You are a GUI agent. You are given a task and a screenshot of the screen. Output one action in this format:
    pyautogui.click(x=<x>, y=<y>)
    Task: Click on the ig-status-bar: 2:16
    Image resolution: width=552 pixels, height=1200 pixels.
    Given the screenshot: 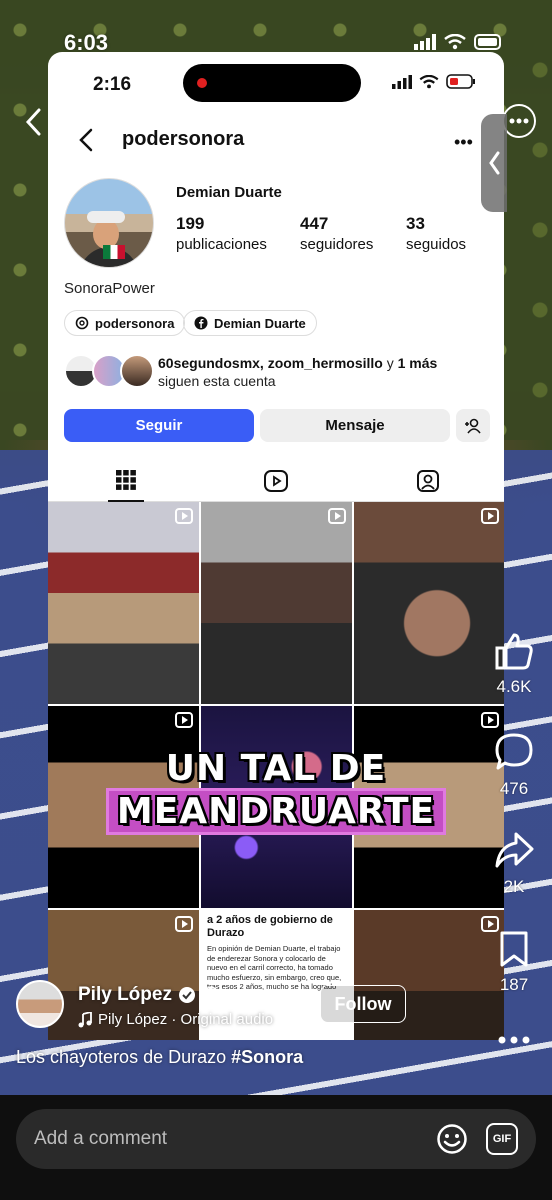 What is the action you would take?
    pyautogui.click(x=276, y=83)
    